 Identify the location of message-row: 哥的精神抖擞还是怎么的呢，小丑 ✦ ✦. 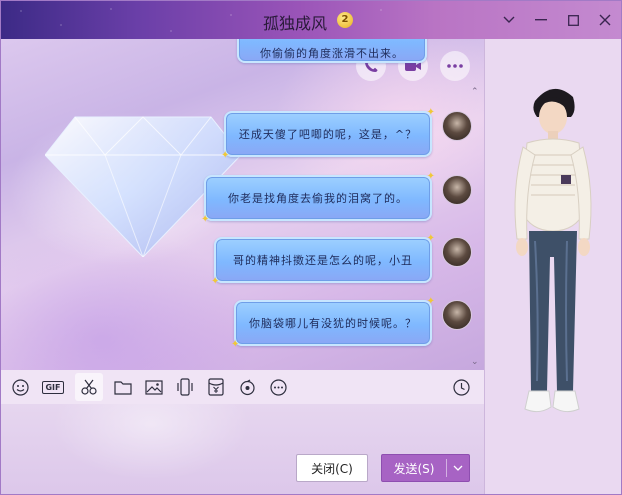
(341, 260).